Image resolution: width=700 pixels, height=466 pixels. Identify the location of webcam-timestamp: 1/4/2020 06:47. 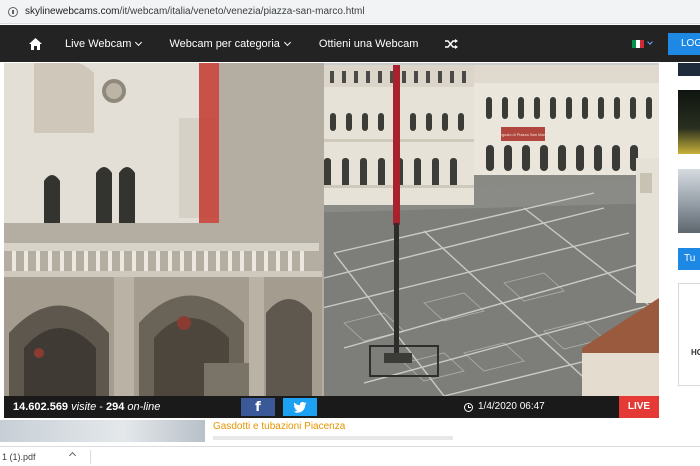
(504, 407).